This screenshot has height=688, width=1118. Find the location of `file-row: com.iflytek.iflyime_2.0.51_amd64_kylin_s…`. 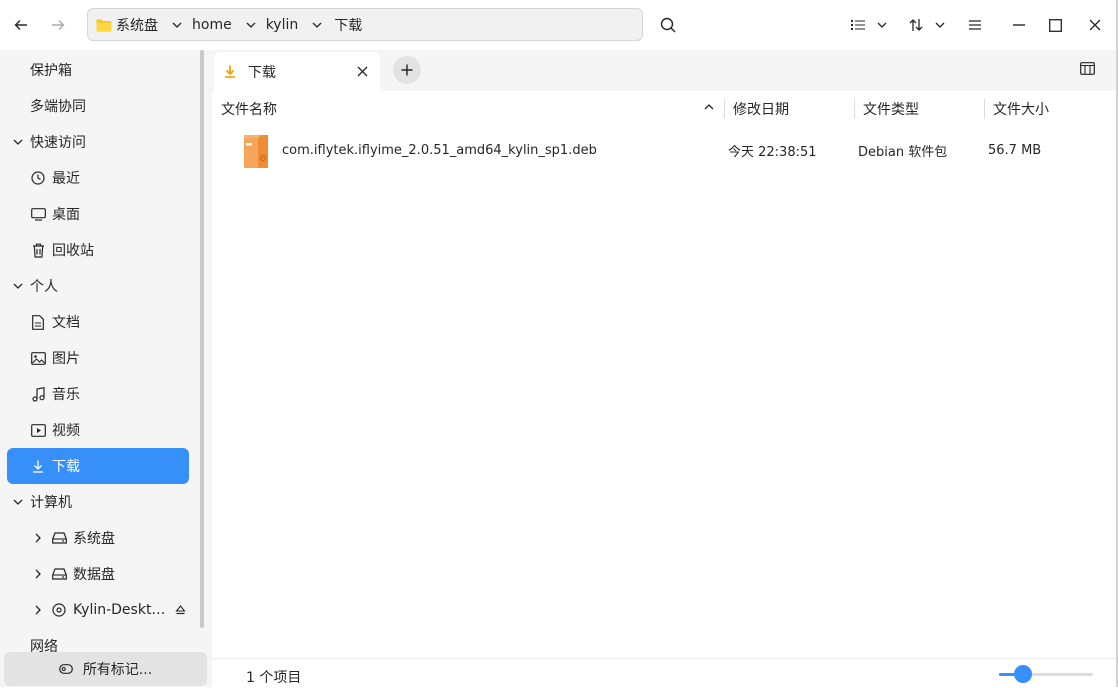

file-row: com.iflytek.iflyime_2.0.51_amd64_kylin_s… is located at coordinates (665, 150).